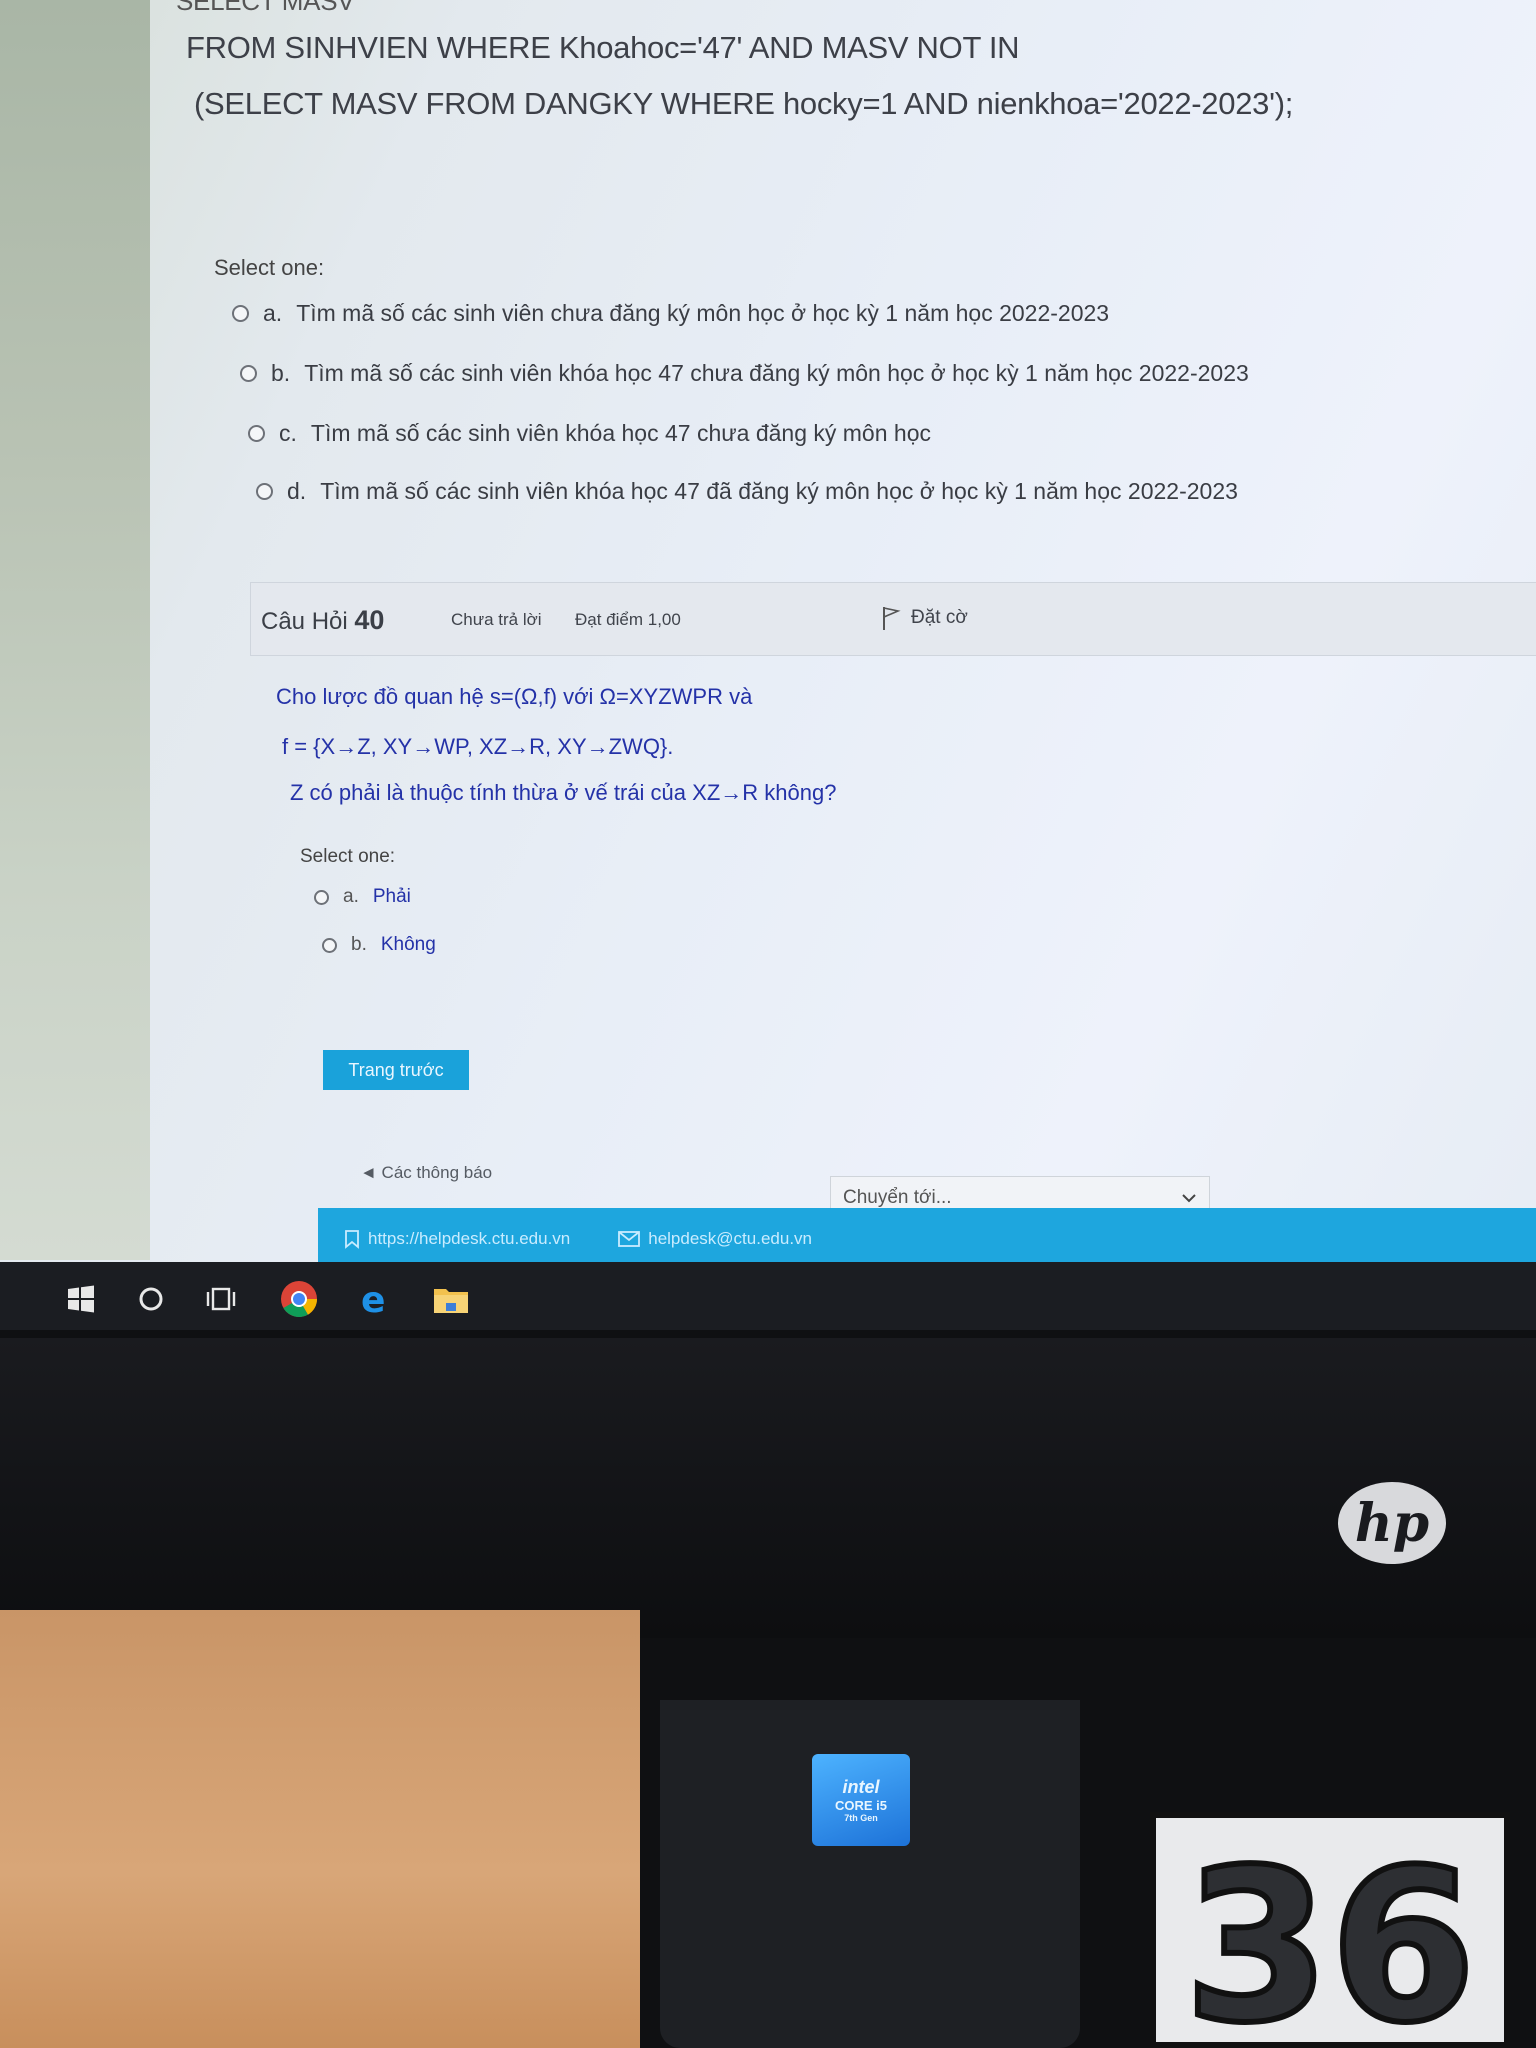 Image resolution: width=1536 pixels, height=2048 pixels. I want to click on flag-question-button: Đặt cờ, so click(924, 618).